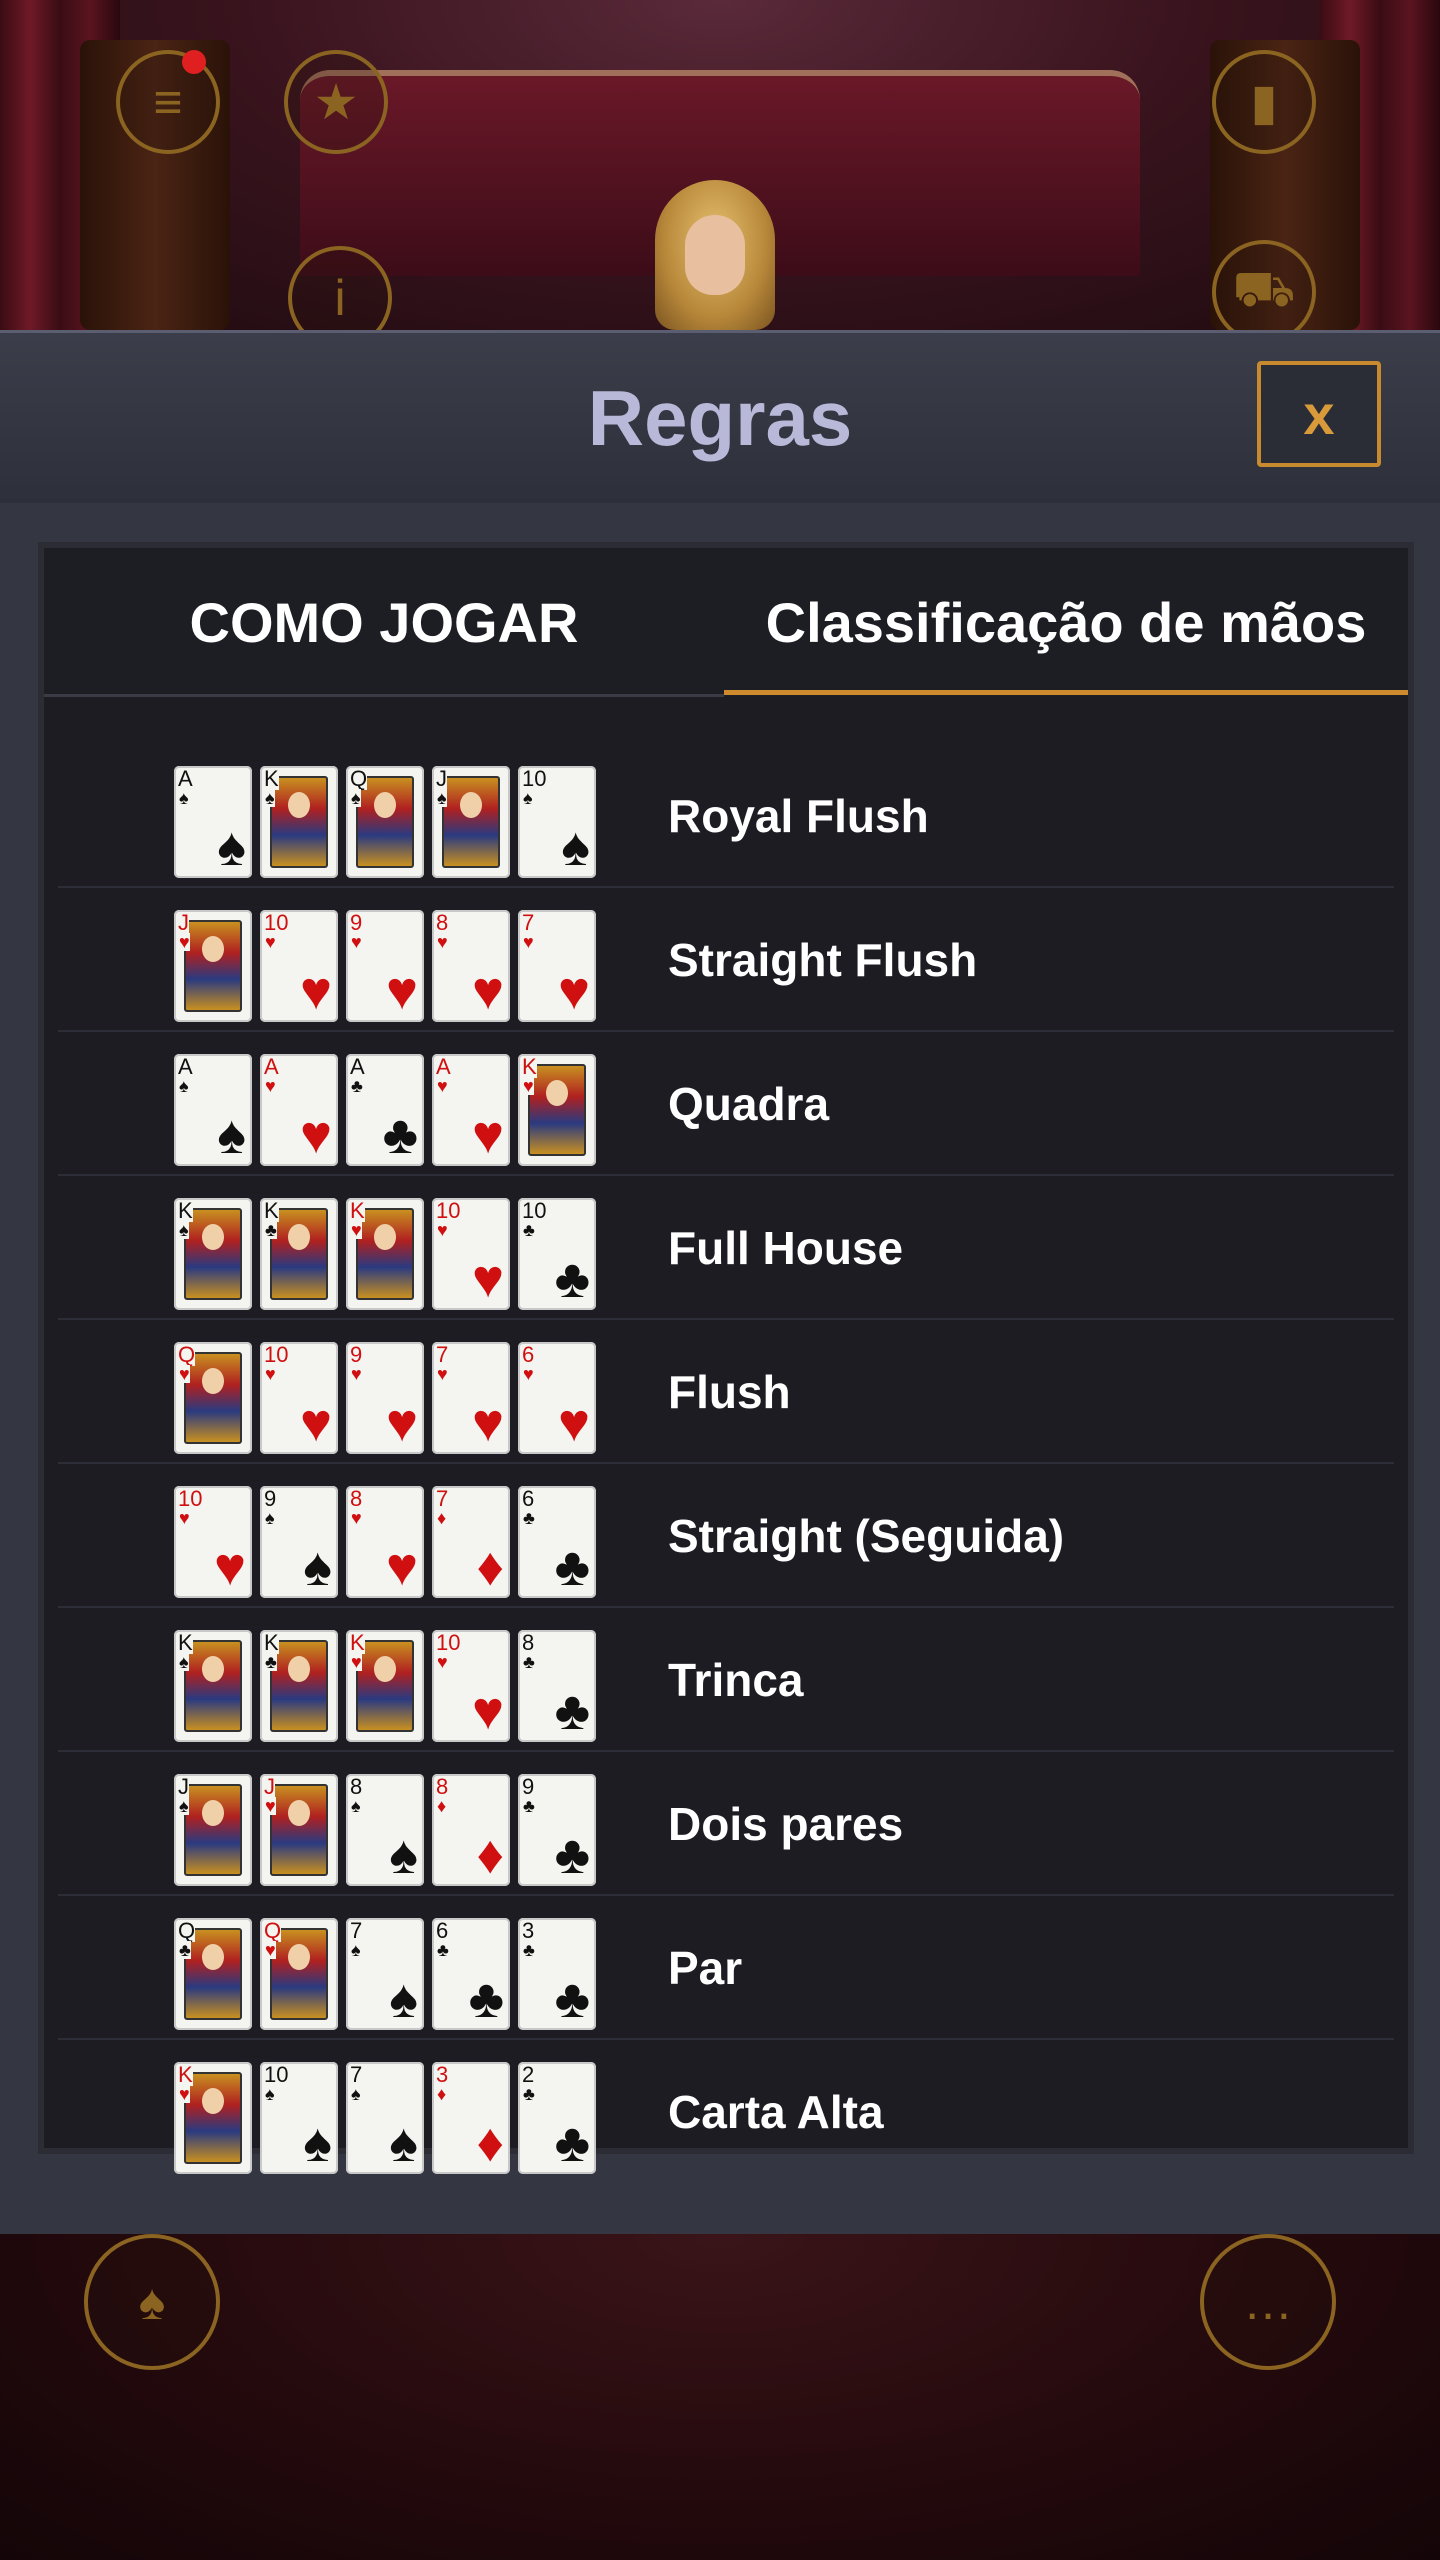 The width and height of the screenshot is (1440, 2560). Describe the element at coordinates (720, 165) in the screenshot. I see `game-table-background: ≡ ★ ▮ i ⛟` at that location.